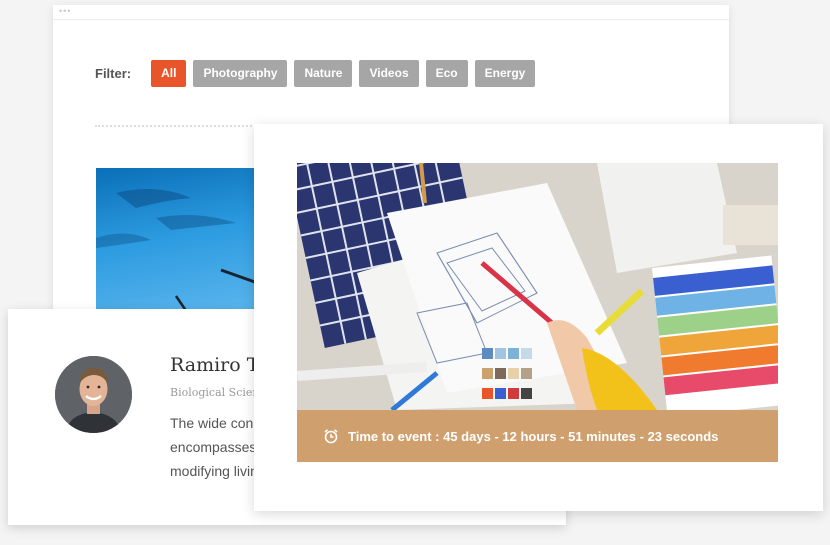  Describe the element at coordinates (505, 73) in the screenshot. I see `filter-button-energy: Energy` at that location.